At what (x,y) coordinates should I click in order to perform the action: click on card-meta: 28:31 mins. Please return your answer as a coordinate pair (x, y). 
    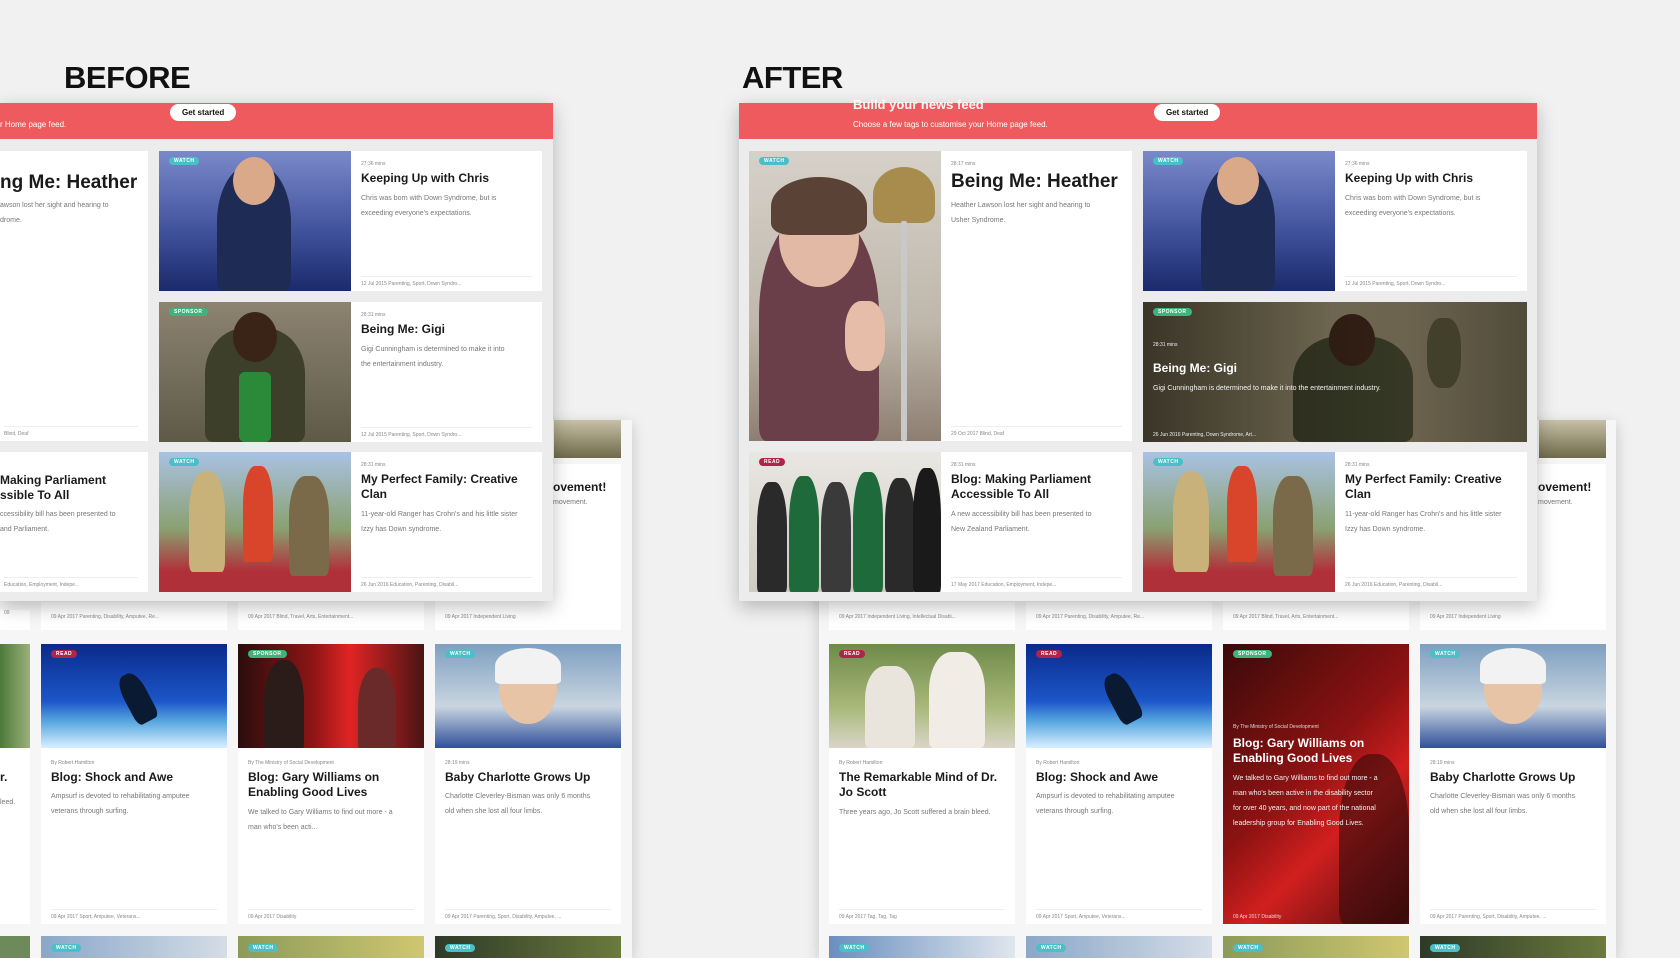
    Looking at the image, I should click on (373, 465).